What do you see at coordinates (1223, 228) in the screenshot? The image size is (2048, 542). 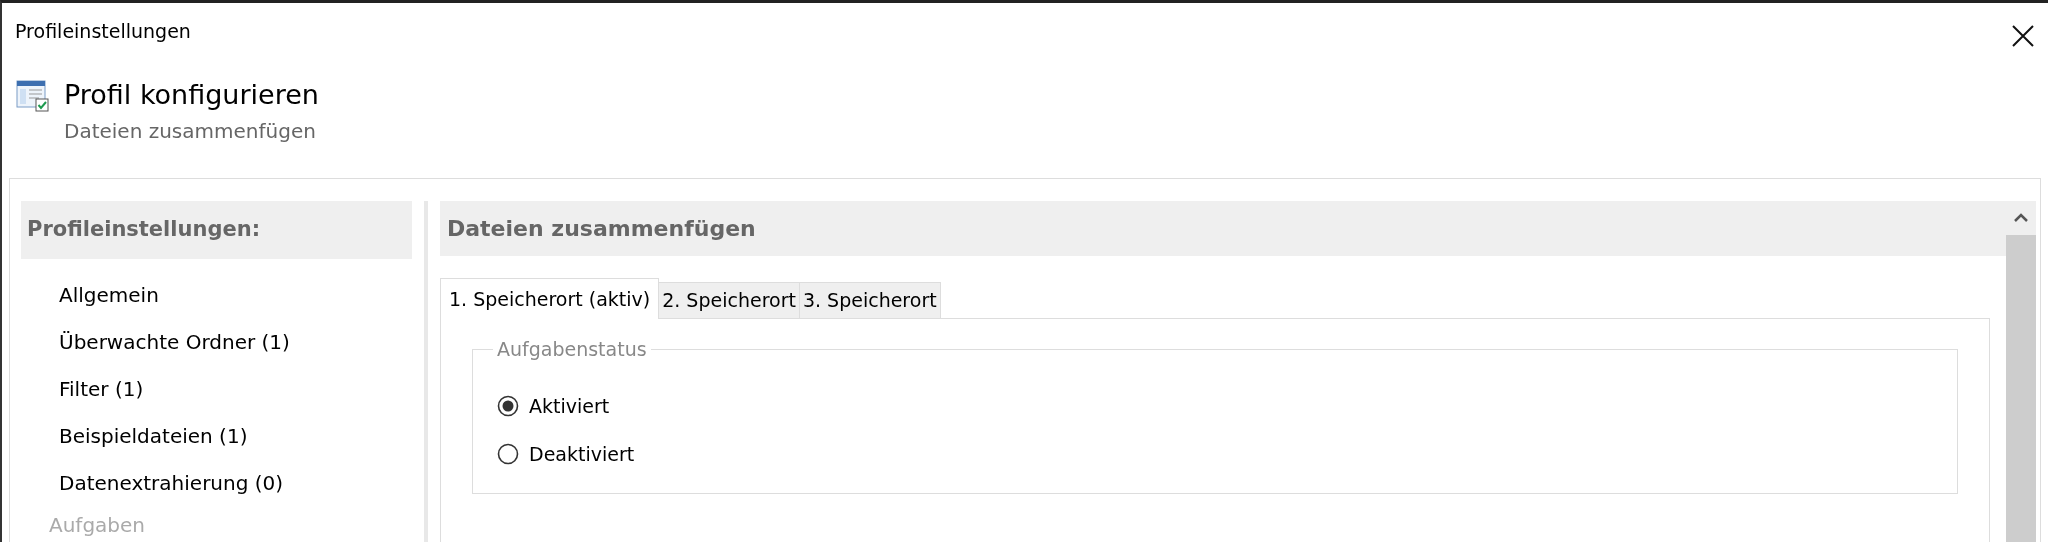 I see `section-heading: Dateien zusammenfügen` at bounding box center [1223, 228].